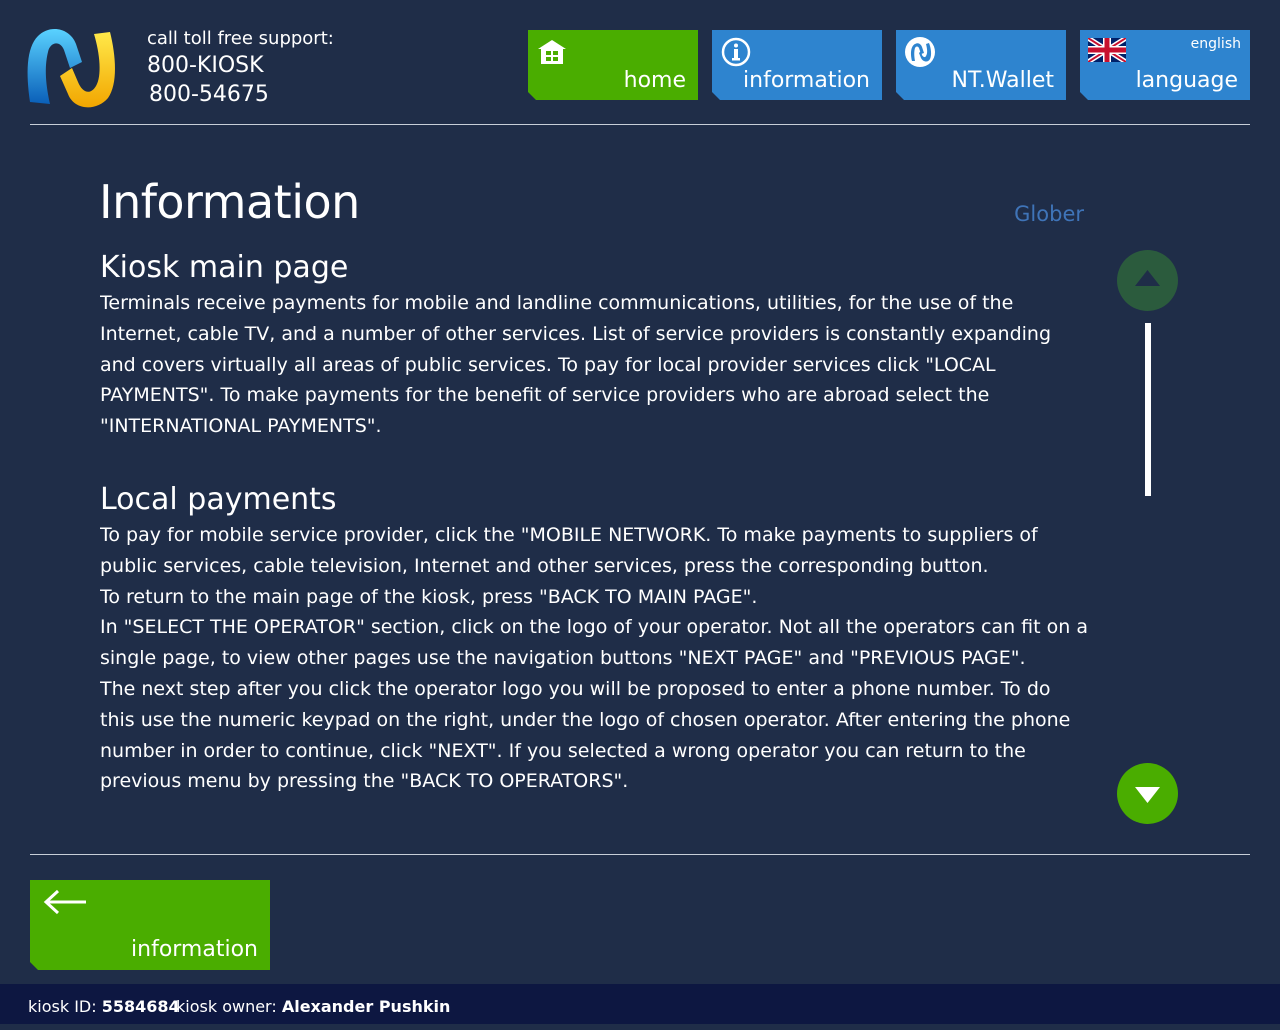  What do you see at coordinates (62, 1006) in the screenshot?
I see `kiosk-id-label: kiosk ID:` at bounding box center [62, 1006].